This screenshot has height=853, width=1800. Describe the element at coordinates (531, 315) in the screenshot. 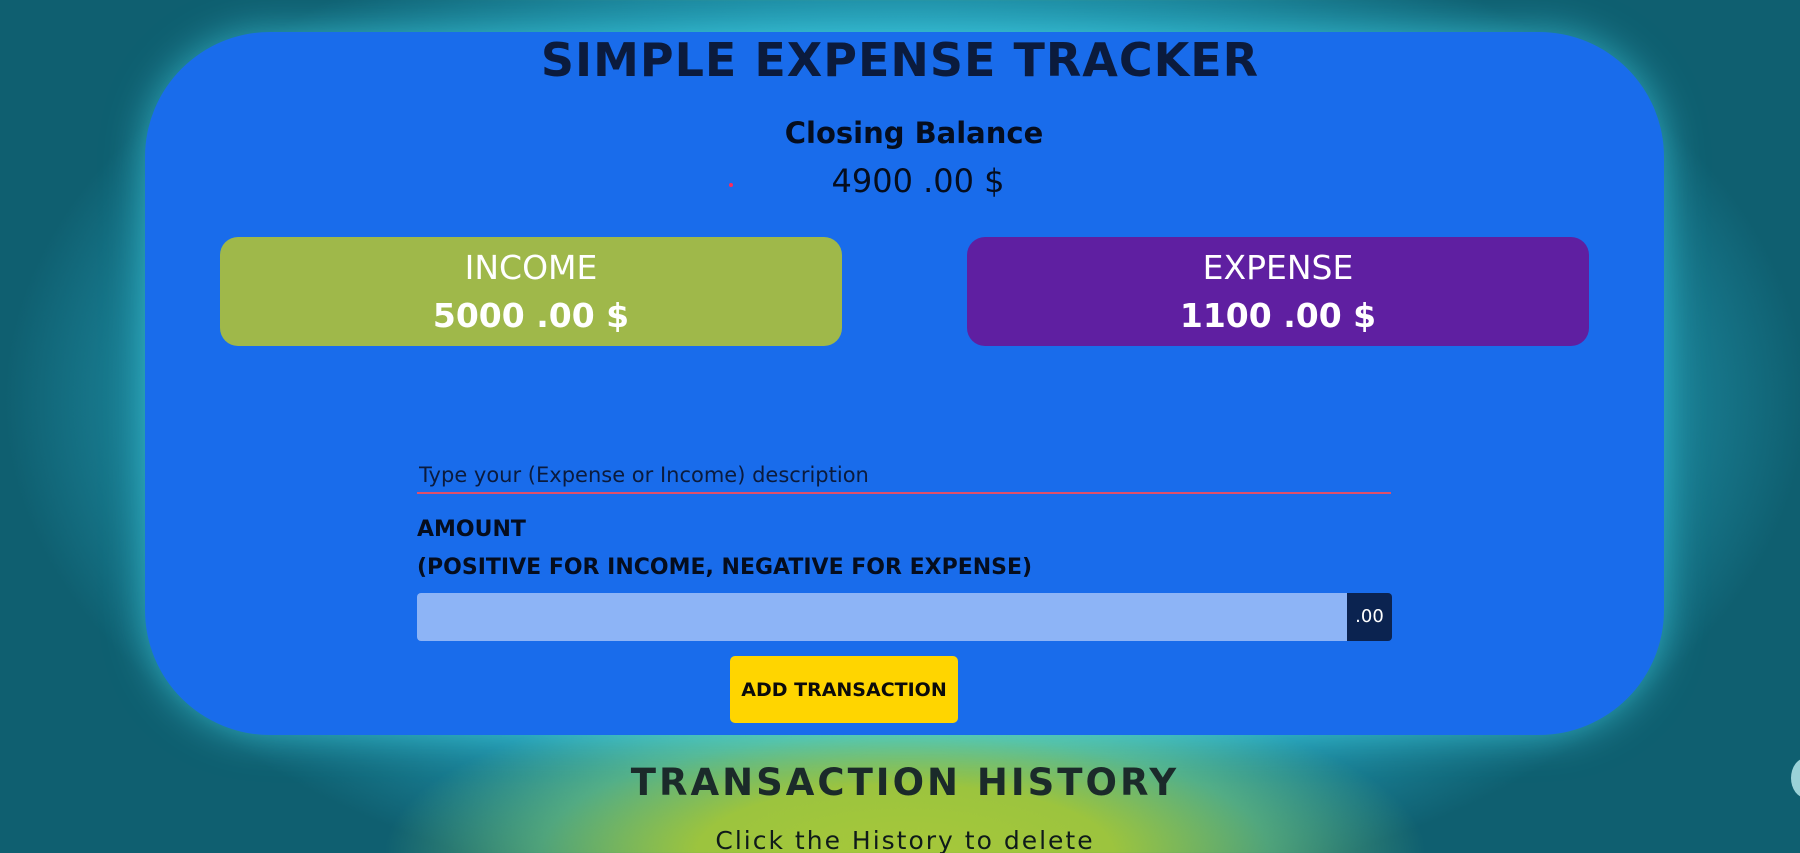

I see `income-value: 5000 .00 $` at that location.